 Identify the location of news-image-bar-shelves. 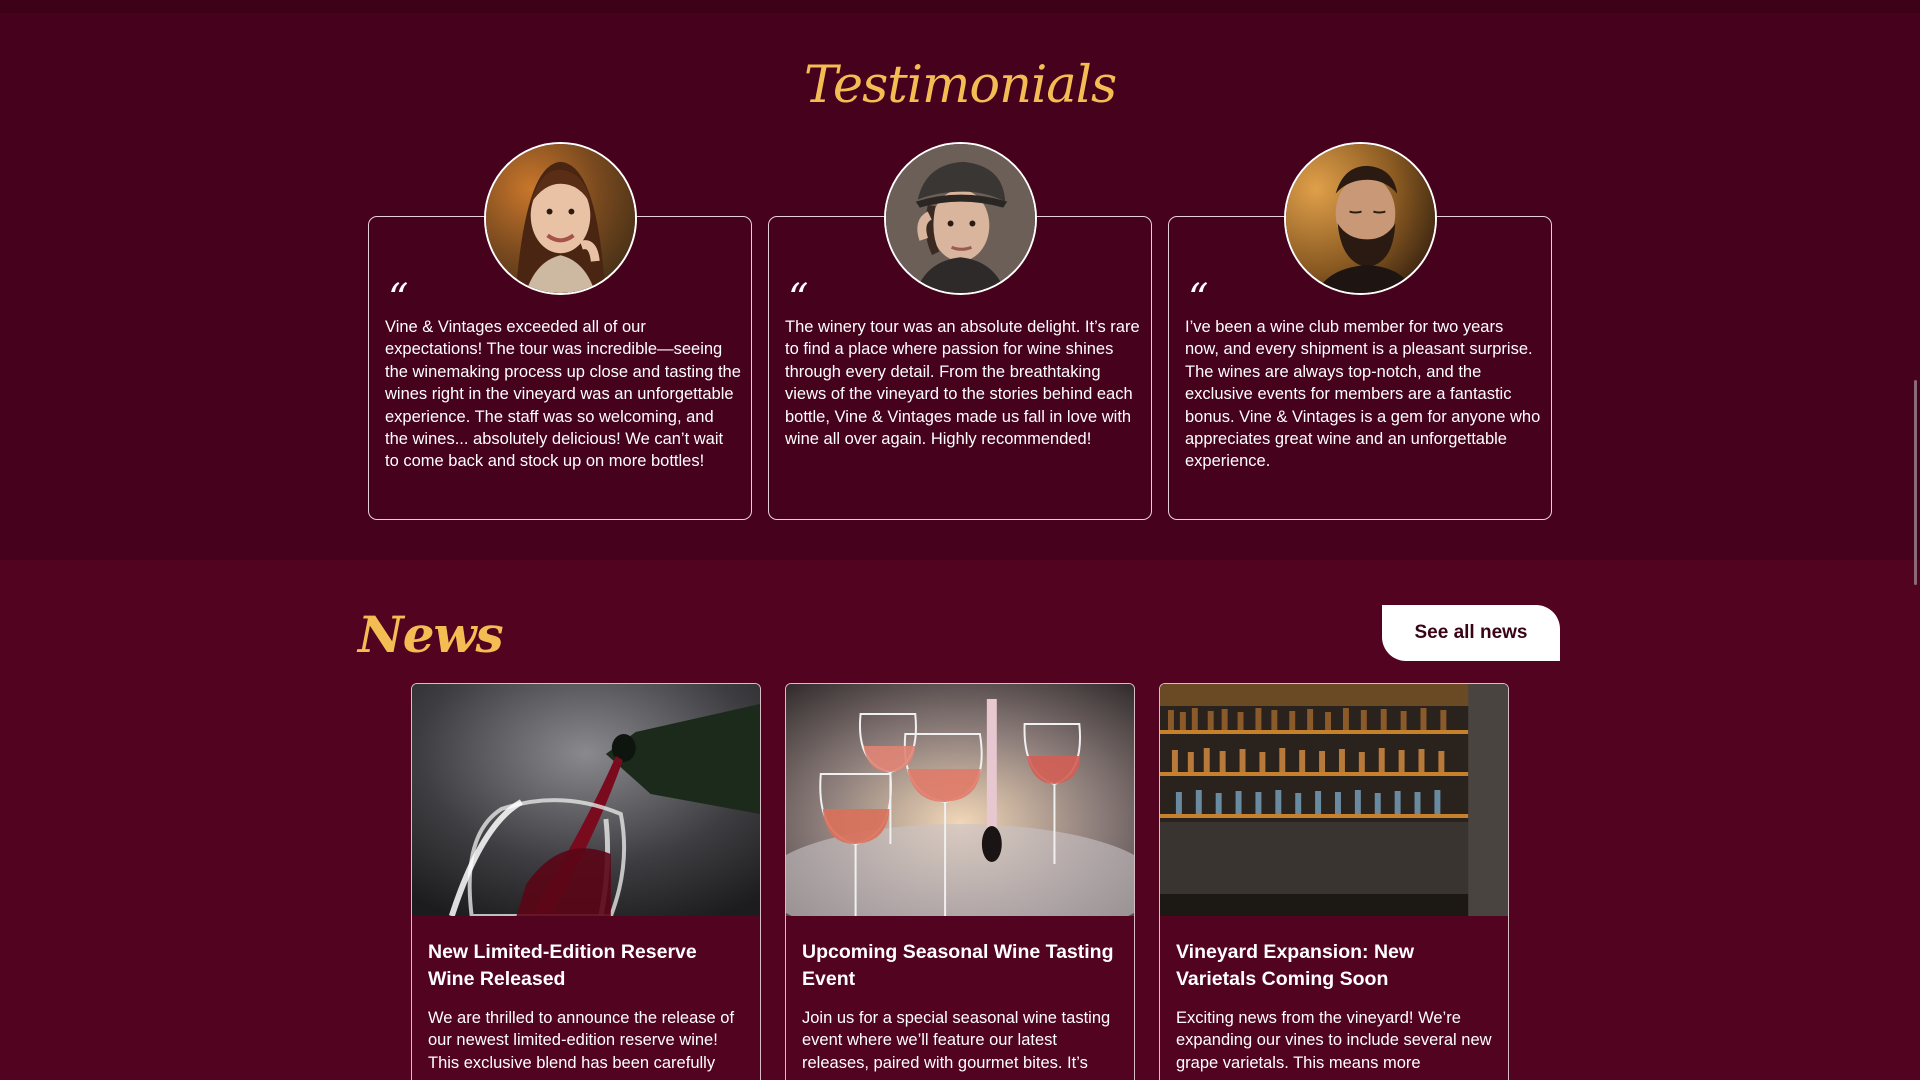
(1334, 800).